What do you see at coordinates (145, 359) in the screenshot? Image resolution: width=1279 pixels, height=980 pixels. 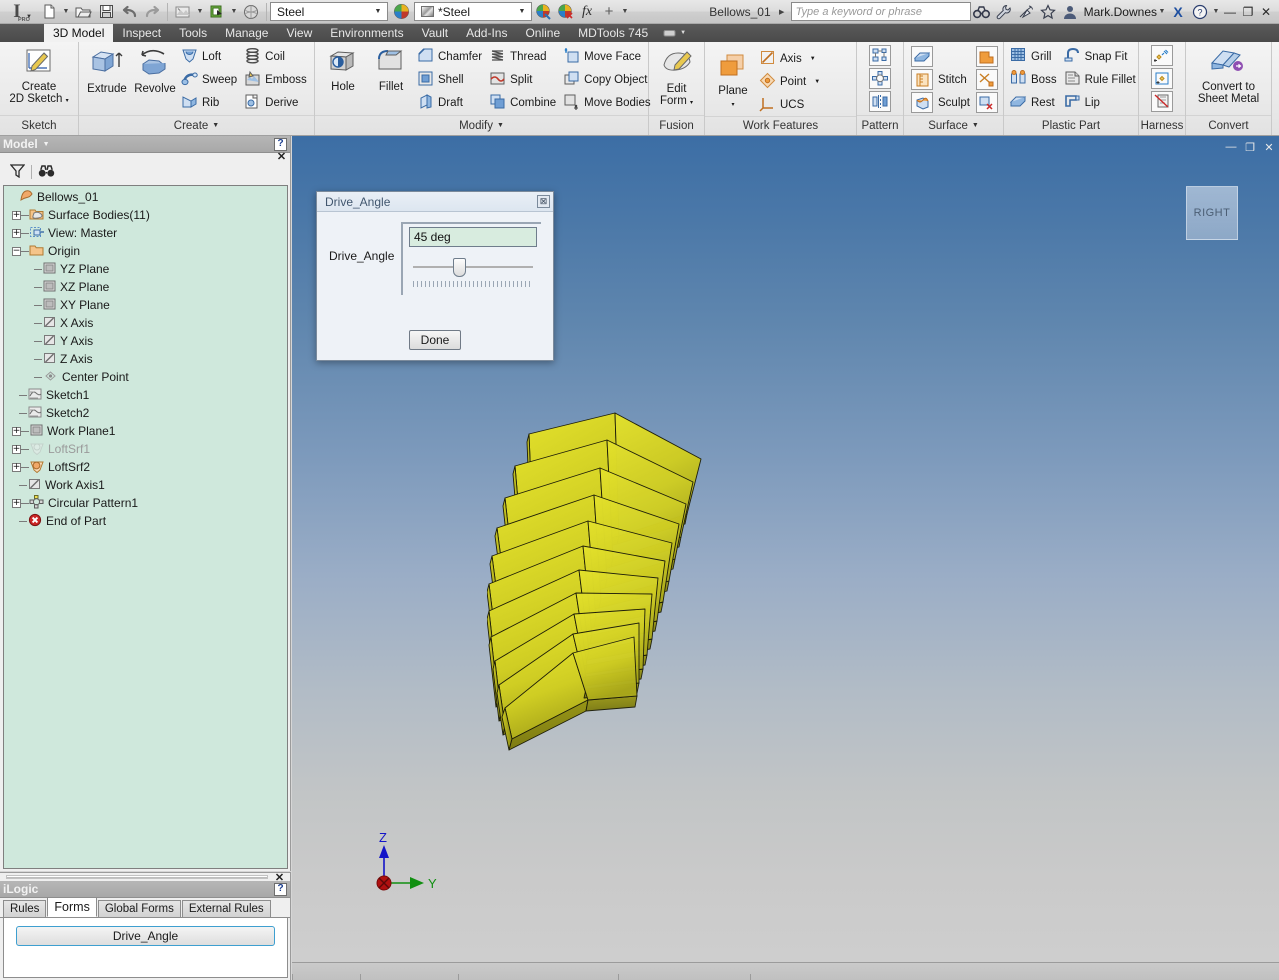 I see `tree-item-z-axis: Z Axis` at bounding box center [145, 359].